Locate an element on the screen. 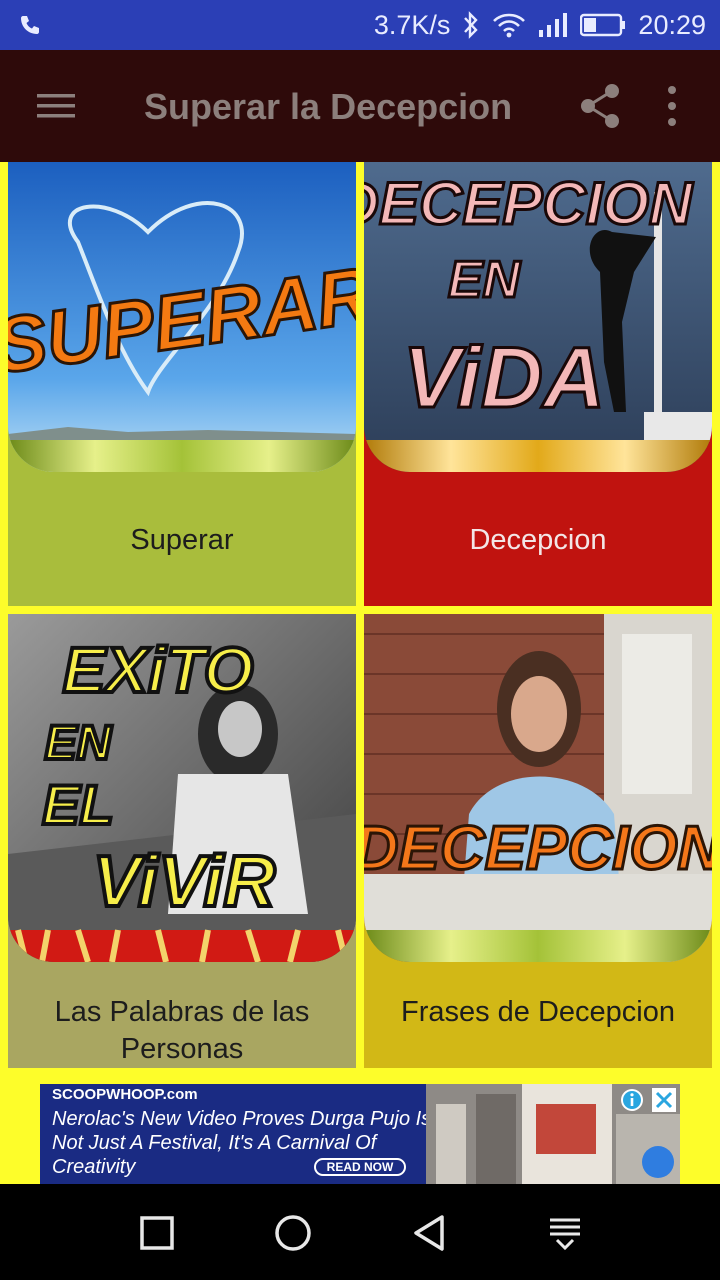  more-vert-icon is located at coordinates (672, 106).